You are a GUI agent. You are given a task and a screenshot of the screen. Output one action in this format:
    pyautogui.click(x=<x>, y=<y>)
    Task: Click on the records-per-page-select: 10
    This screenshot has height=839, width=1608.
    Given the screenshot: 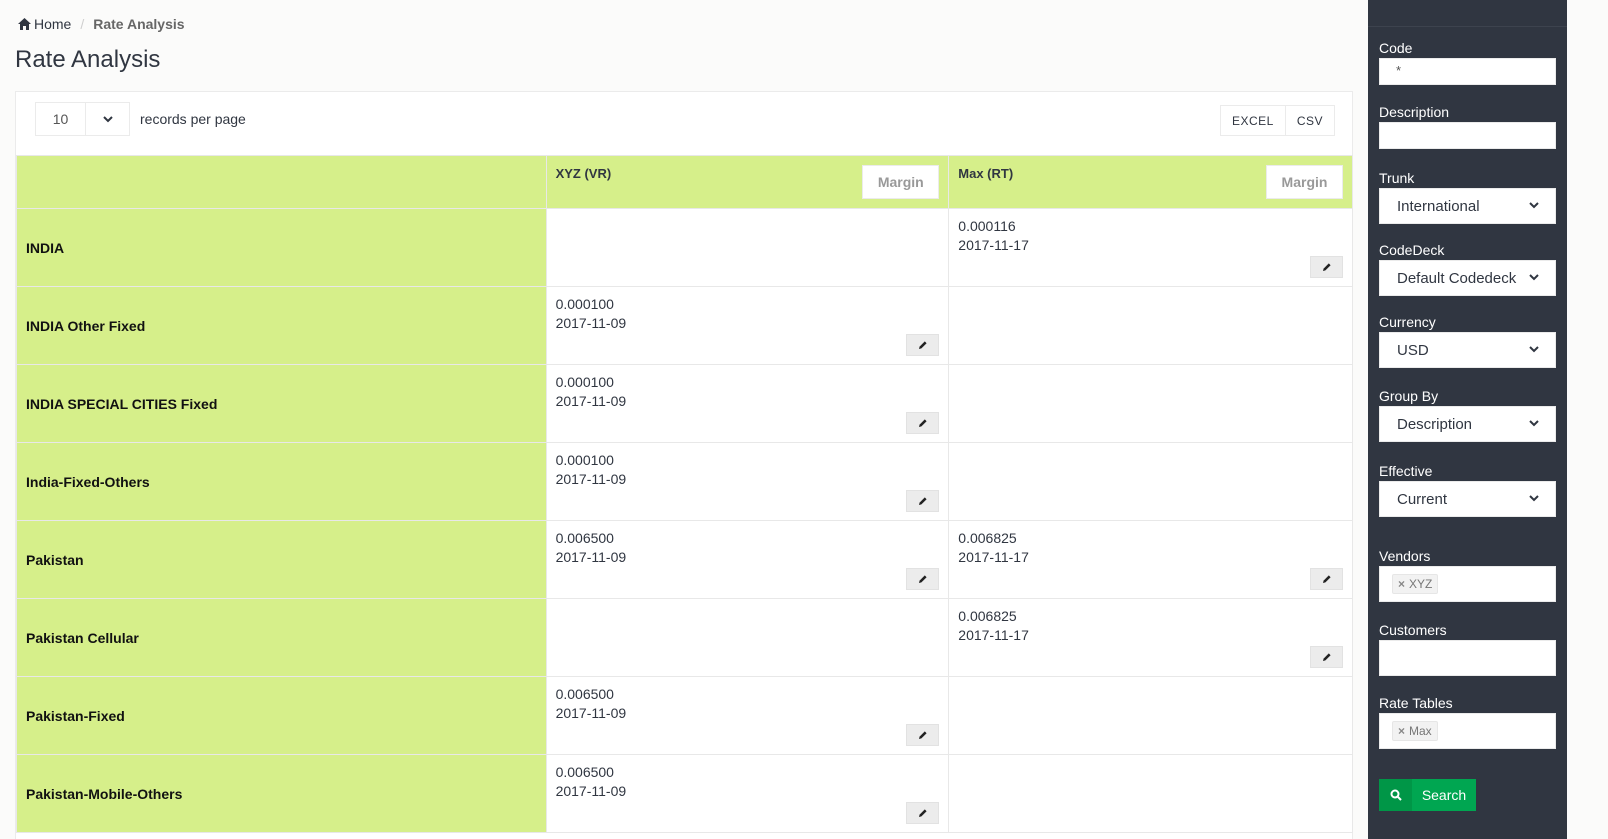 What is the action you would take?
    pyautogui.click(x=82, y=119)
    